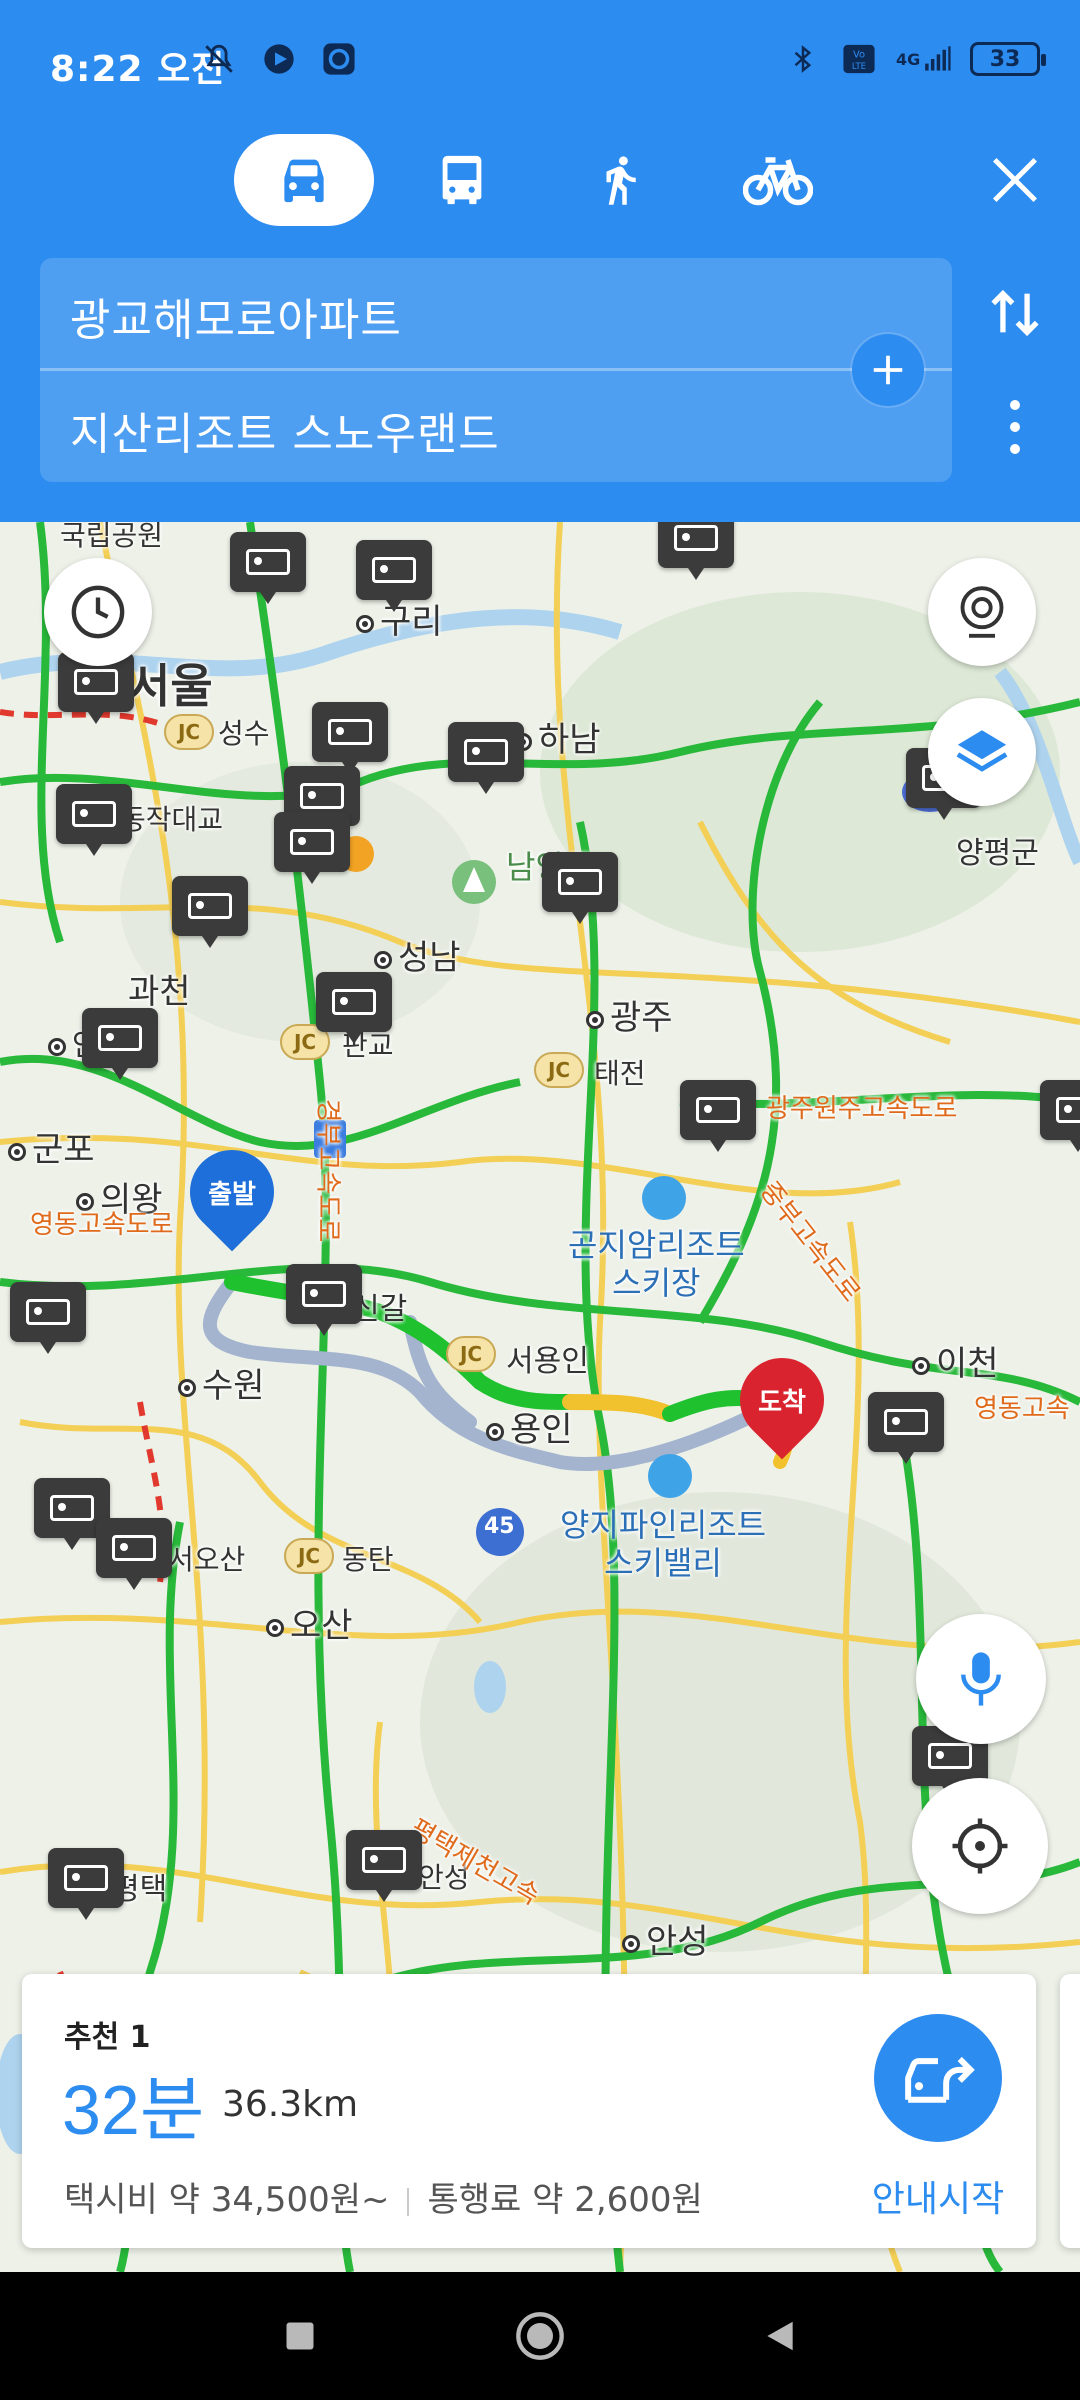 The height and width of the screenshot is (2400, 1080). I want to click on map-label-road-yeongdong-right: 영동고속, so click(1022, 1409).